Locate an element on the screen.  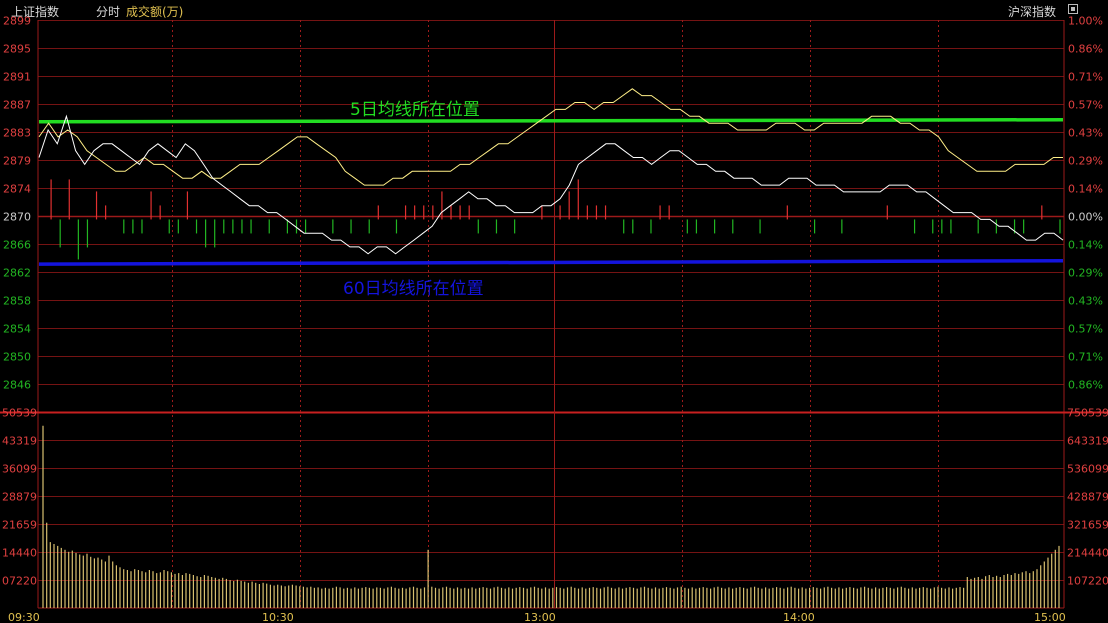
volume-tick-label: 14440 is located at coordinates (19, 553).